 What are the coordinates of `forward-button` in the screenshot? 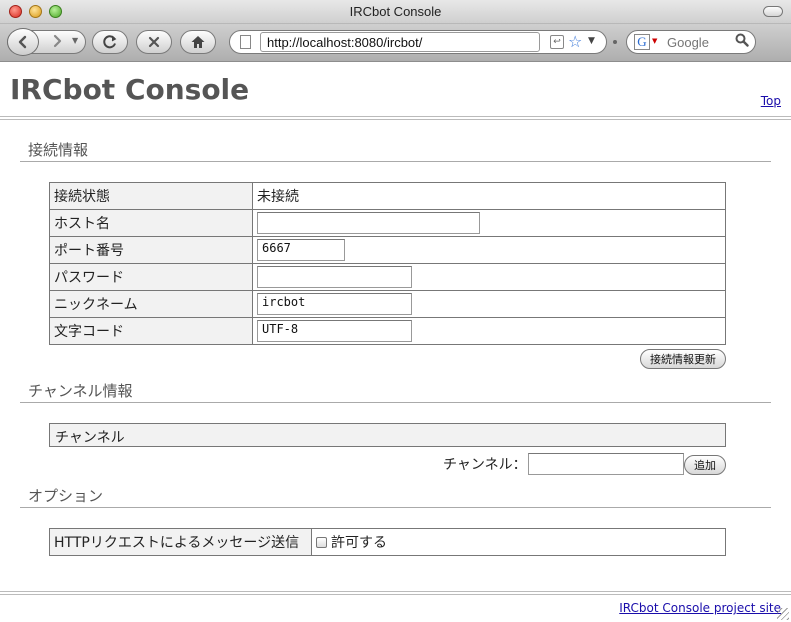 It's located at (58, 42).